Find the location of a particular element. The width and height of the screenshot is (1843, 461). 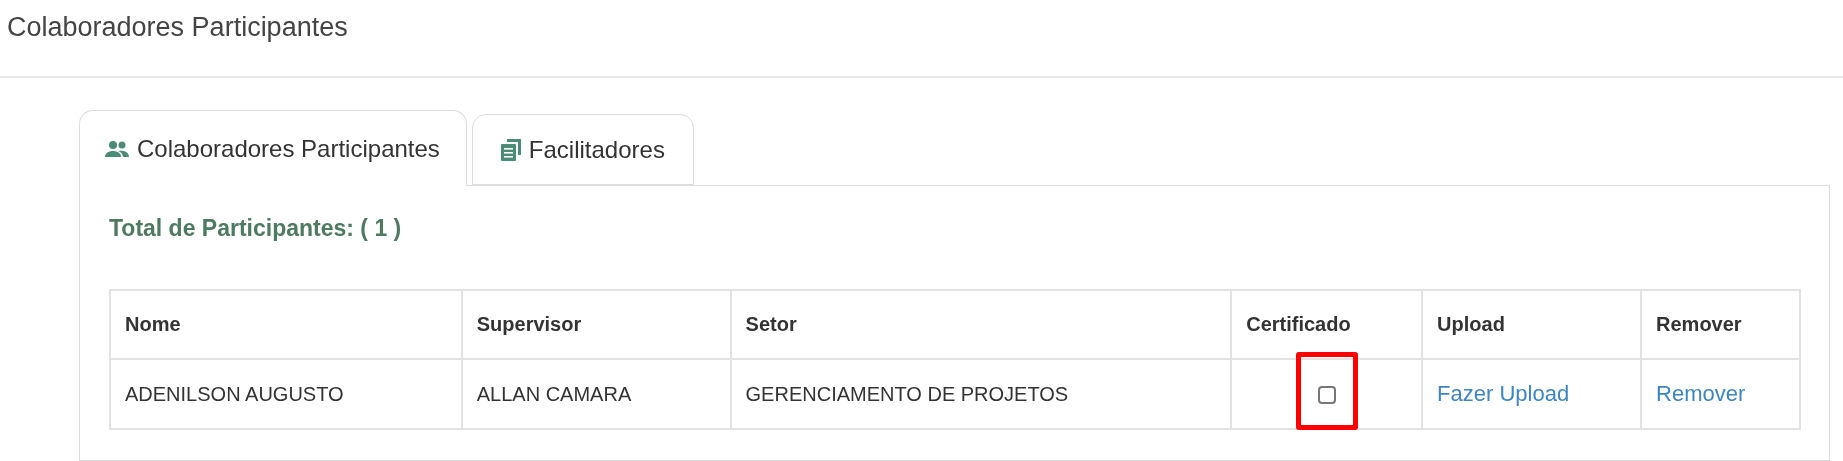

people-icon is located at coordinates (117, 148).